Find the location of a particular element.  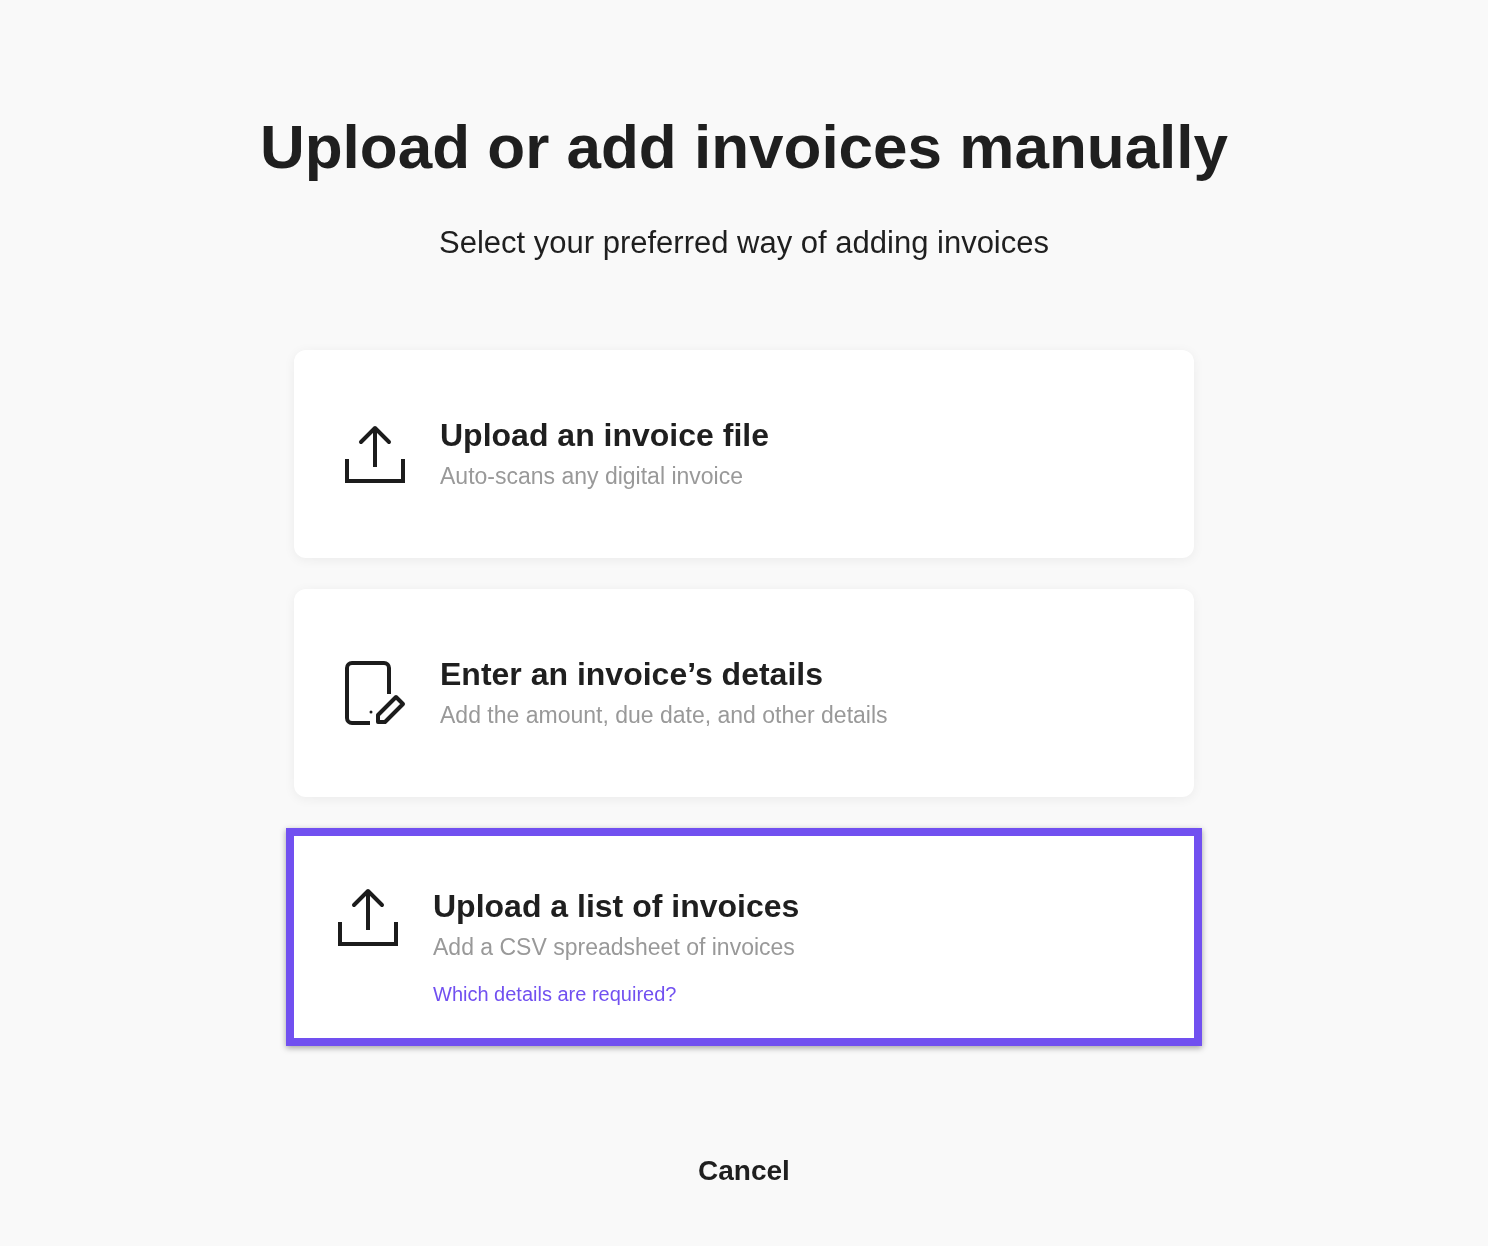

option-card: Enter an invoice’s details Add the amount, due date, and other details is located at coordinates (744, 693).